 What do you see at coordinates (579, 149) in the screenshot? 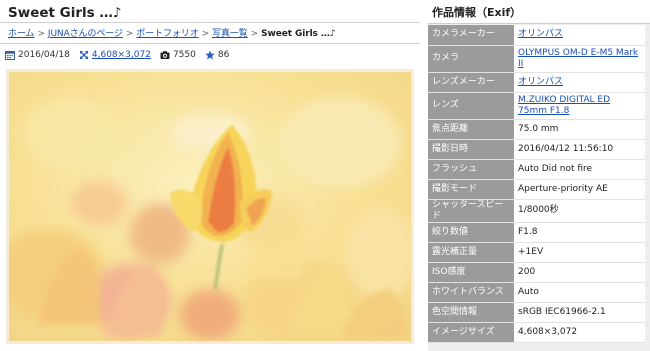
I see `exif-value: 2016/04/12 11:56:10` at bounding box center [579, 149].